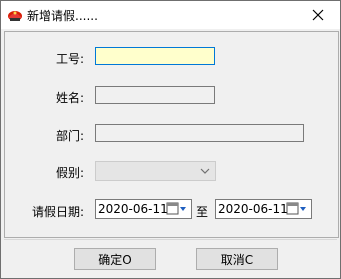 This screenshot has height=279, width=341. Describe the element at coordinates (69, 59) in the screenshot. I see `employee-id-label: 工号:` at that location.